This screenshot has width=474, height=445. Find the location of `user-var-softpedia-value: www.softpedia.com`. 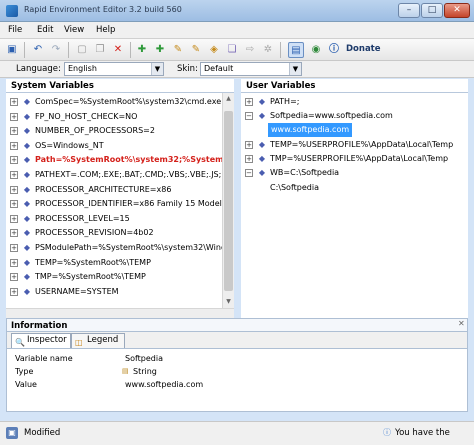

user-var-softpedia-value: www.softpedia.com is located at coordinates (354, 130).